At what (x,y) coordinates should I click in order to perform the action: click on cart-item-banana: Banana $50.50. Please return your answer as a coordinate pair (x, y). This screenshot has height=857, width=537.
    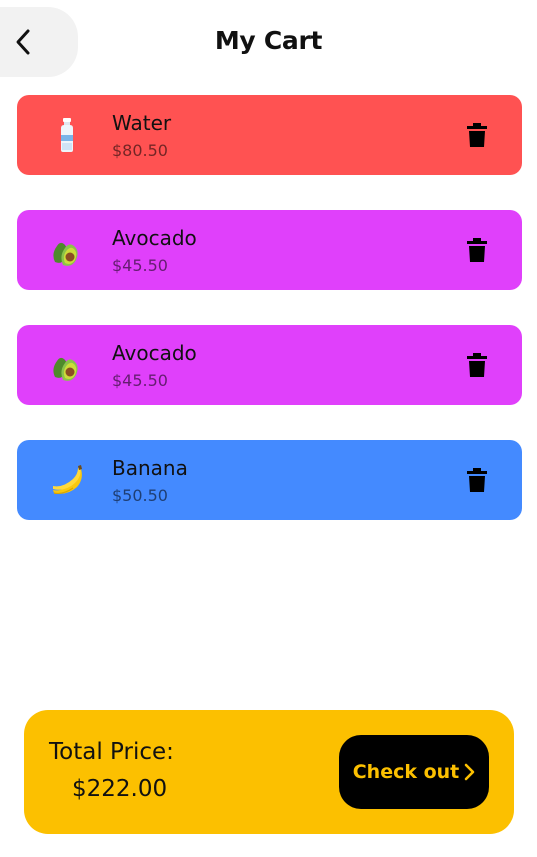
    Looking at the image, I should click on (269, 480).